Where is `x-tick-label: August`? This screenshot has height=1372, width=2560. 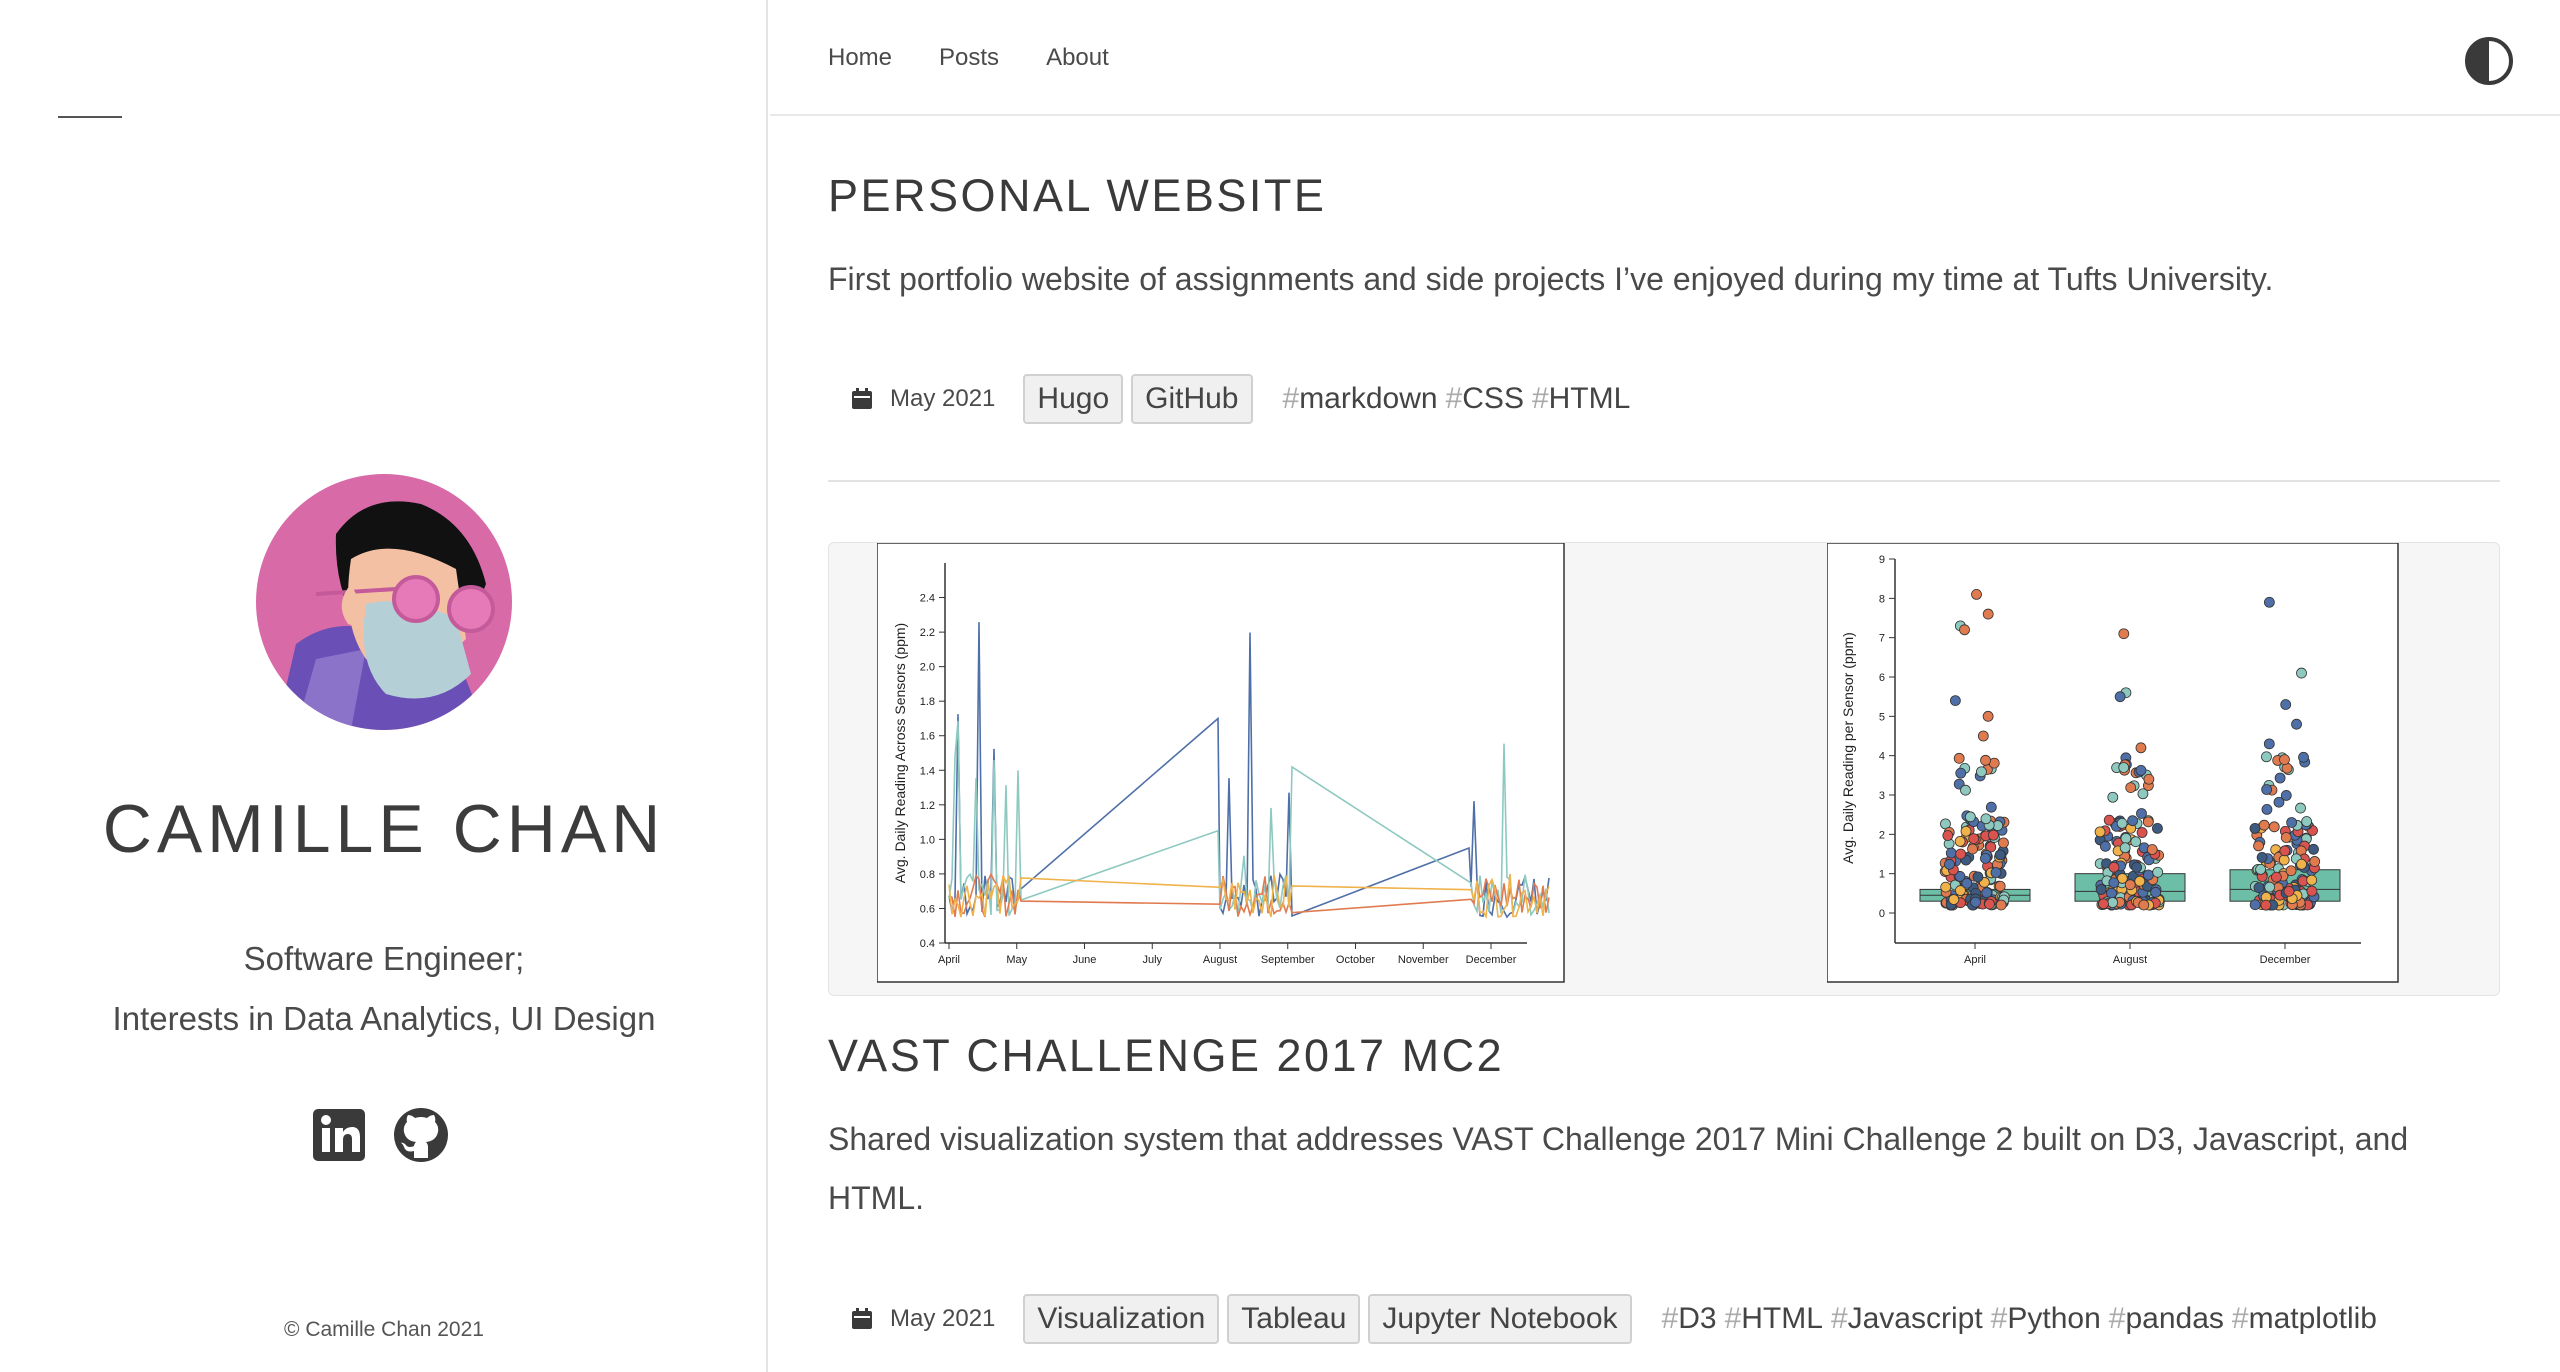
x-tick-label: August is located at coordinates (1220, 960).